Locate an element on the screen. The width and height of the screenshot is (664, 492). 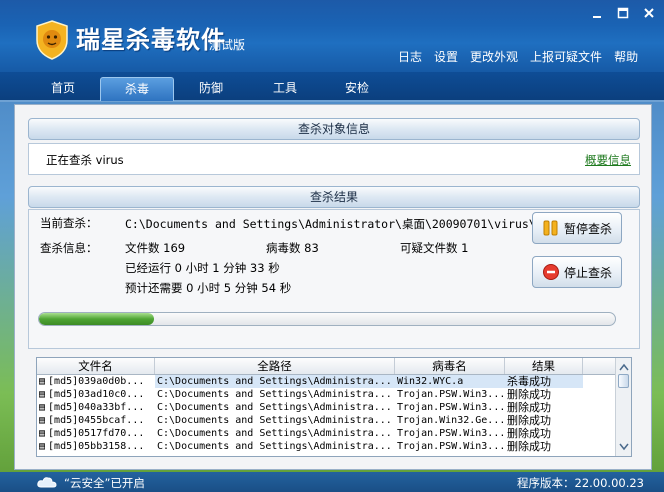
cloud-icon is located at coordinates (47, 482).